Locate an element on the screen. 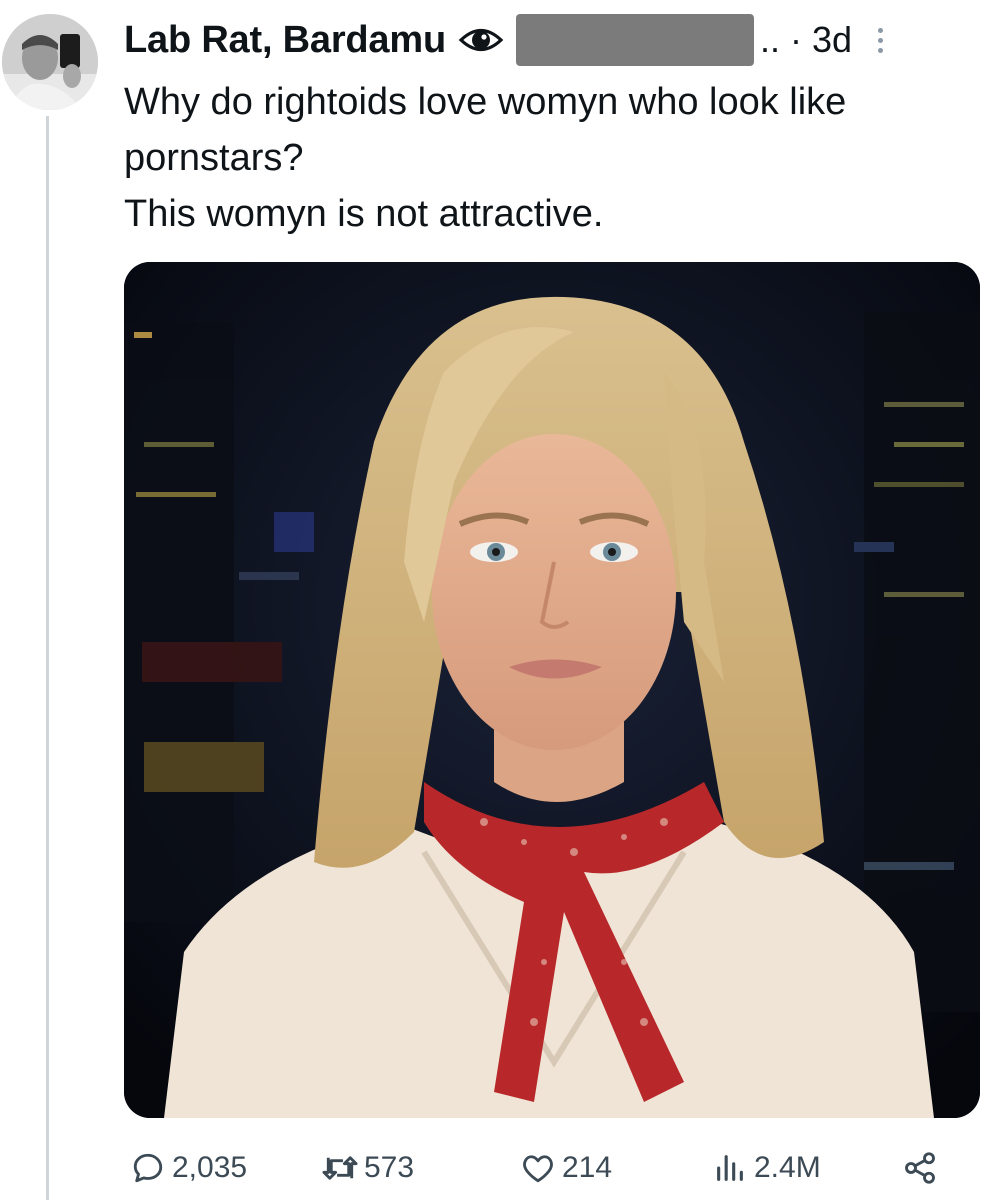 This screenshot has width=998, height=1200. reply-icon is located at coordinates (148, 1168).